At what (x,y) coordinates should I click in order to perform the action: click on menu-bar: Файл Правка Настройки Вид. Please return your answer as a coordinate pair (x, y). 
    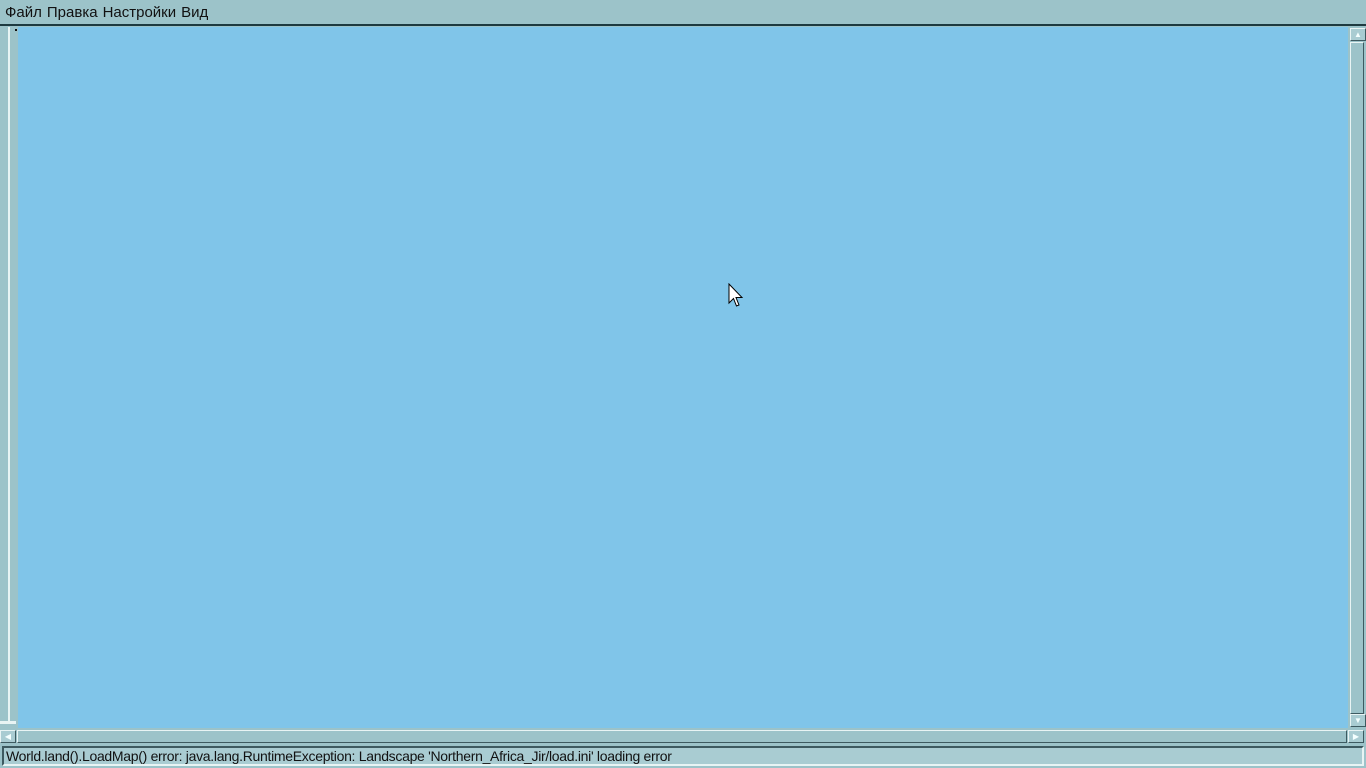
    Looking at the image, I should click on (683, 13).